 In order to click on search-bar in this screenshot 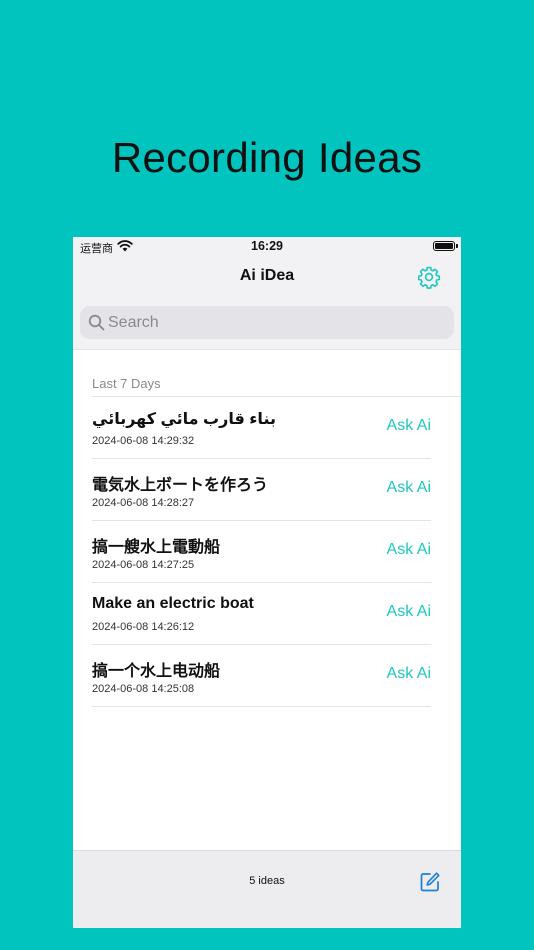, I will do `click(267, 323)`.